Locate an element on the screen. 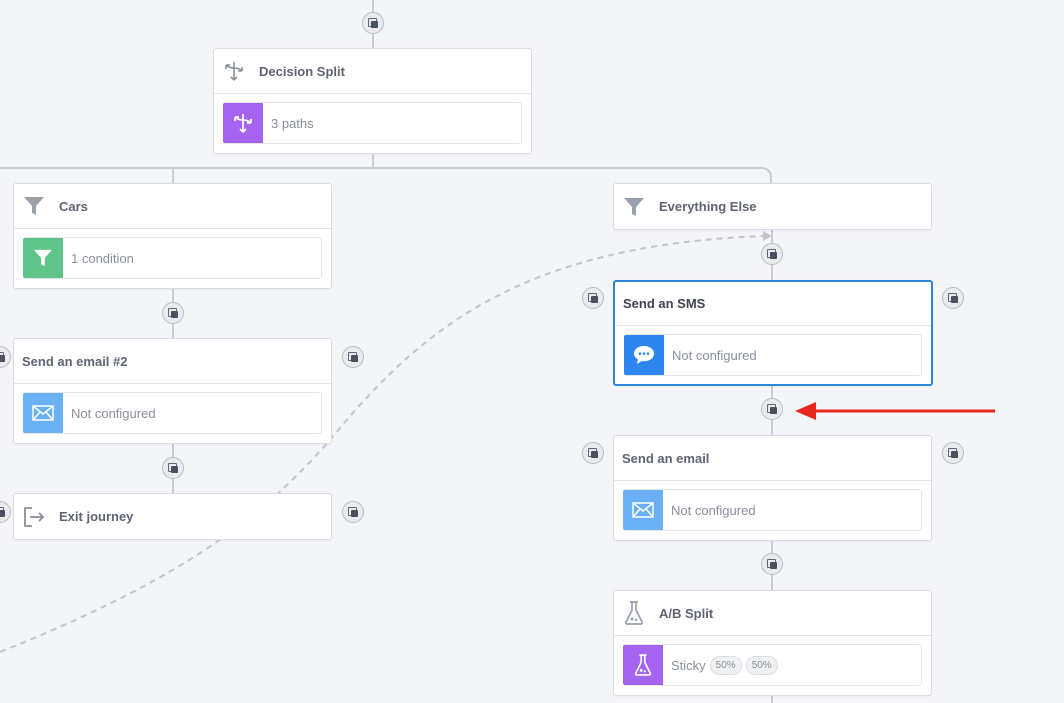 Image resolution: width=1064 pixels, height=703 pixels. send-sms-header: Send an SMS is located at coordinates (773, 304).